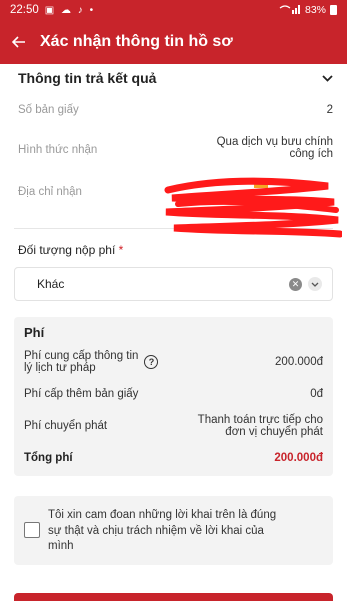  What do you see at coordinates (173, 110) in the screenshot?
I see `row-copies: Số bản giấy 2` at bounding box center [173, 110].